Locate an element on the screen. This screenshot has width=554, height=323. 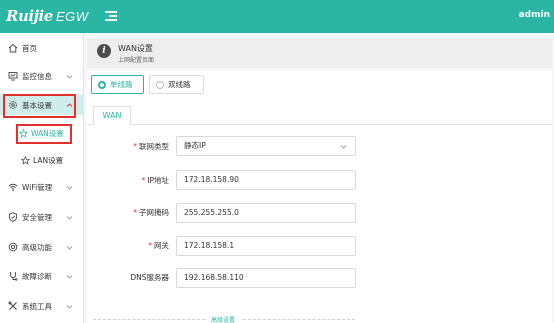
dns-input: 192.168.58.110 is located at coordinates (266, 278).